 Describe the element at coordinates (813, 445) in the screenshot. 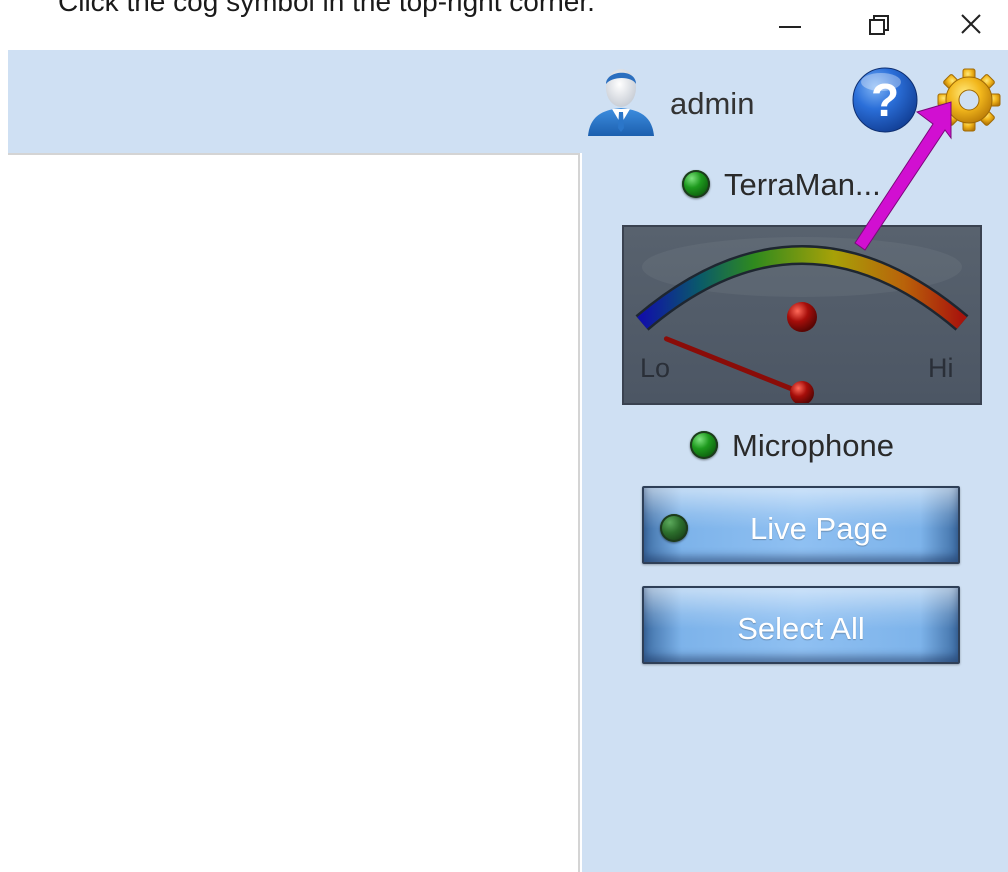

I see `microphone-label: Microphone` at that location.